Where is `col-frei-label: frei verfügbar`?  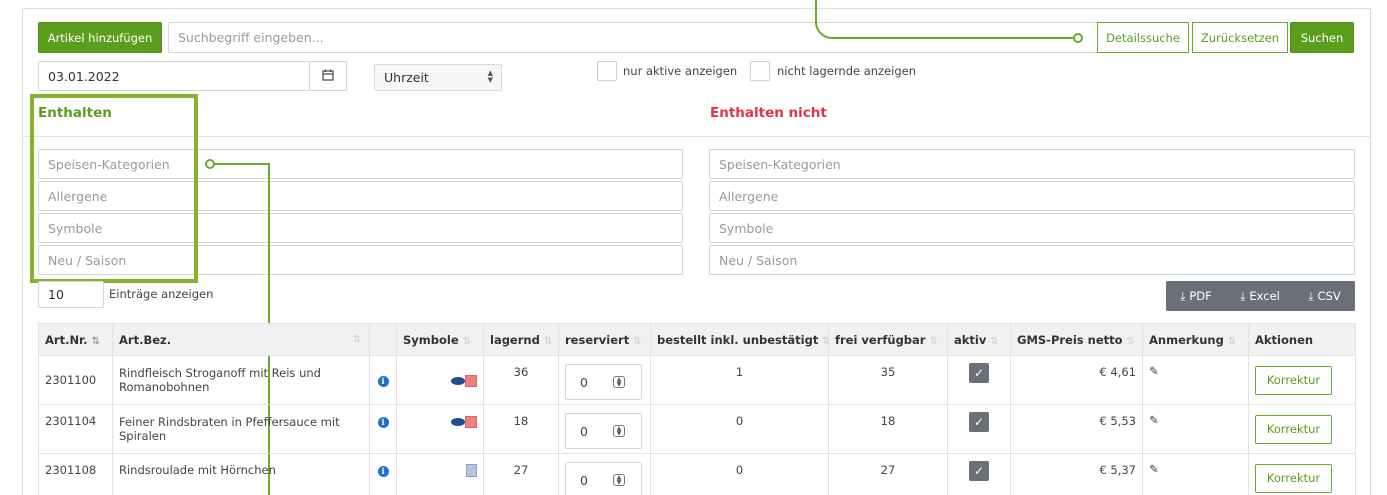
col-frei-label: frei verfügbar is located at coordinates (880, 339).